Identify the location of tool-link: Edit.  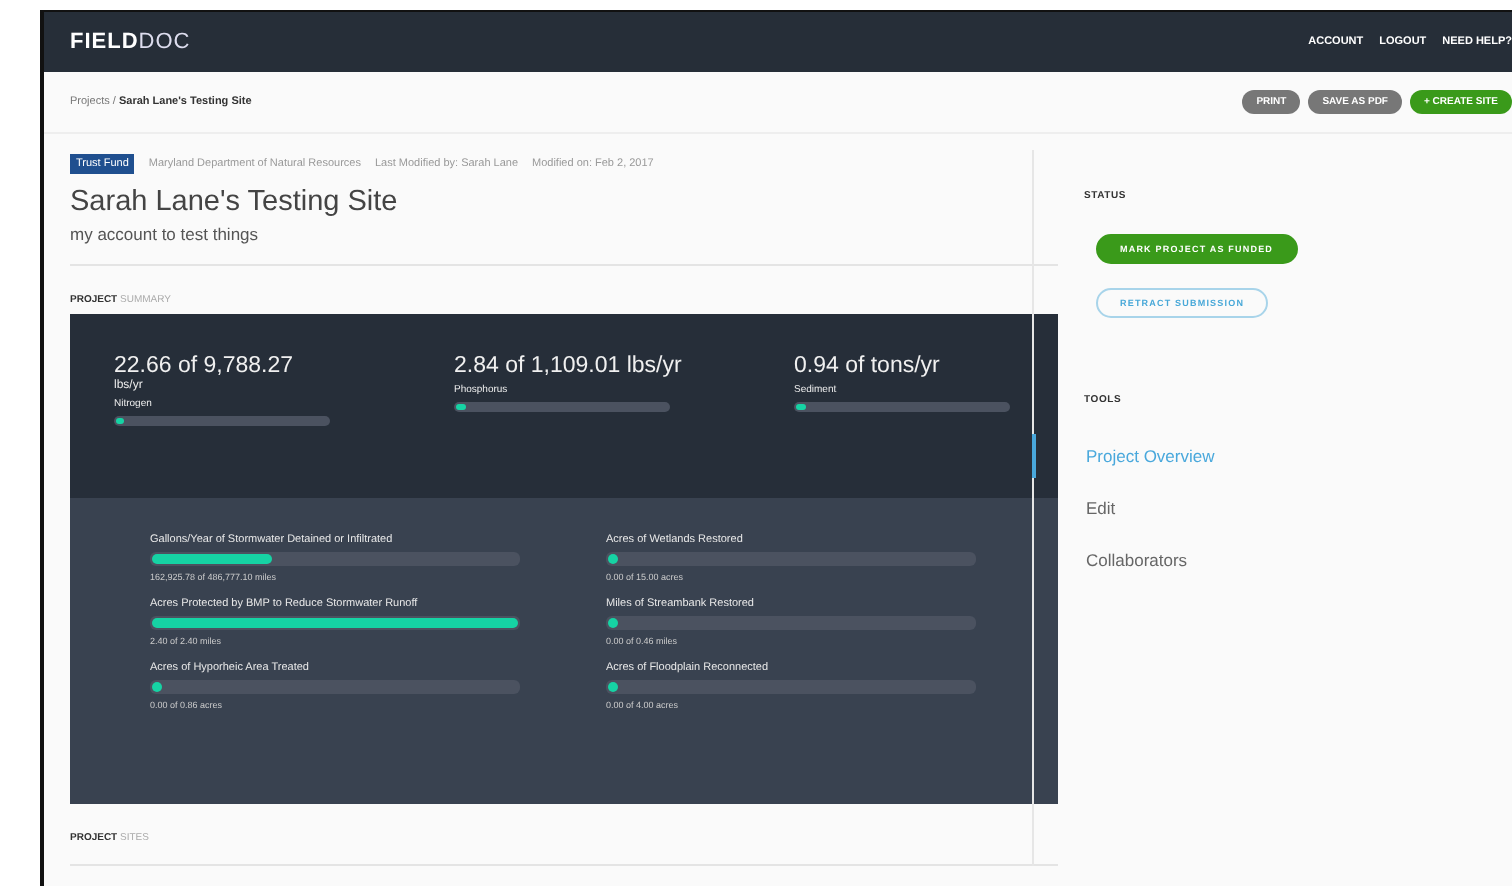
(1074, 508).